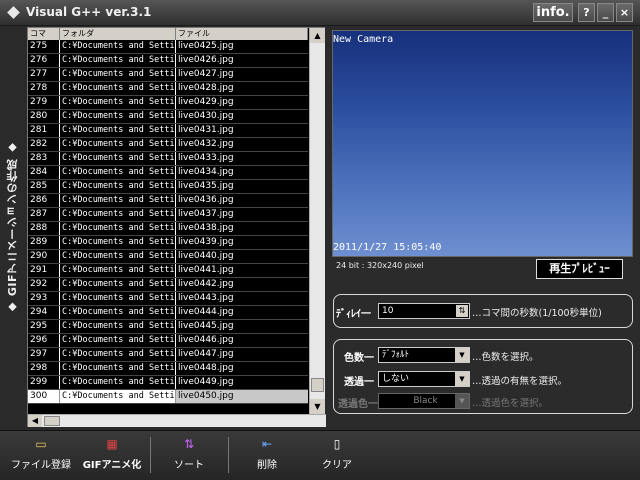  Describe the element at coordinates (317, 35) in the screenshot. I see `scroll-up-icon: ▲` at that location.